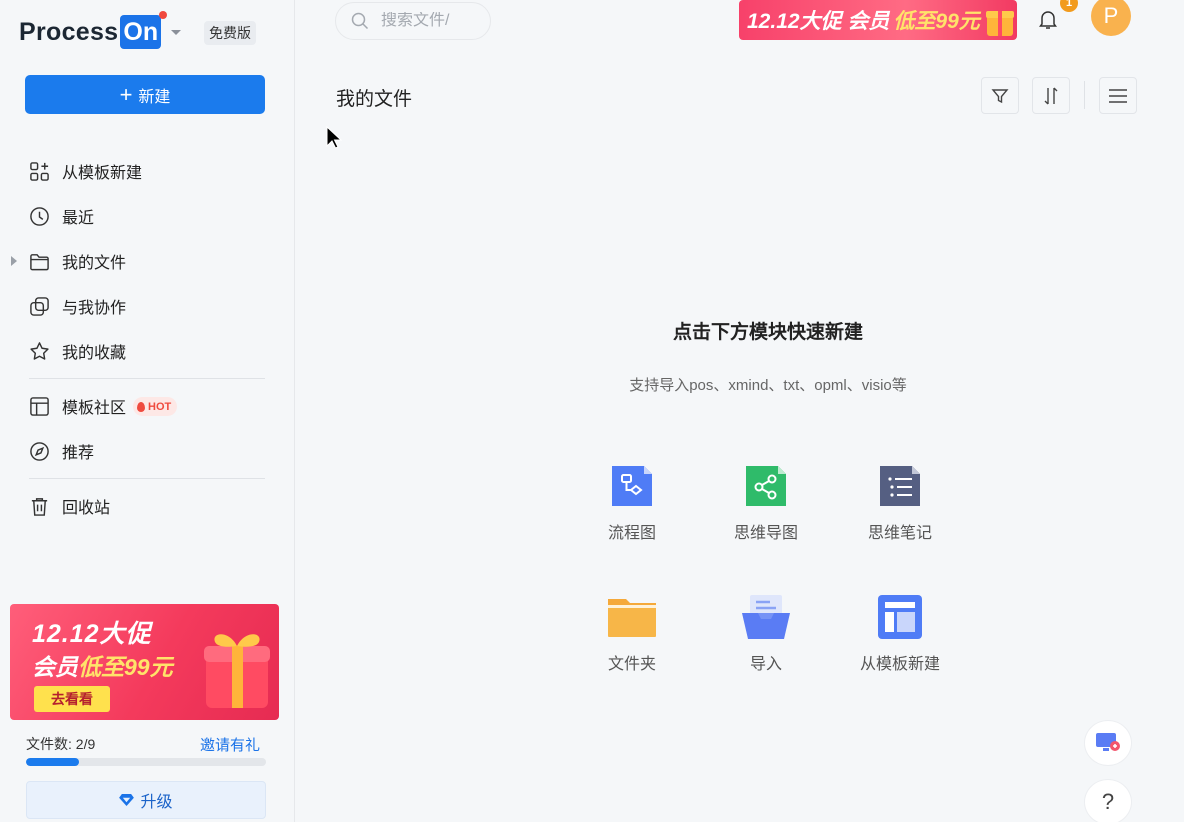  What do you see at coordinates (53, 762) in the screenshot?
I see `files-progress-fill` at bounding box center [53, 762].